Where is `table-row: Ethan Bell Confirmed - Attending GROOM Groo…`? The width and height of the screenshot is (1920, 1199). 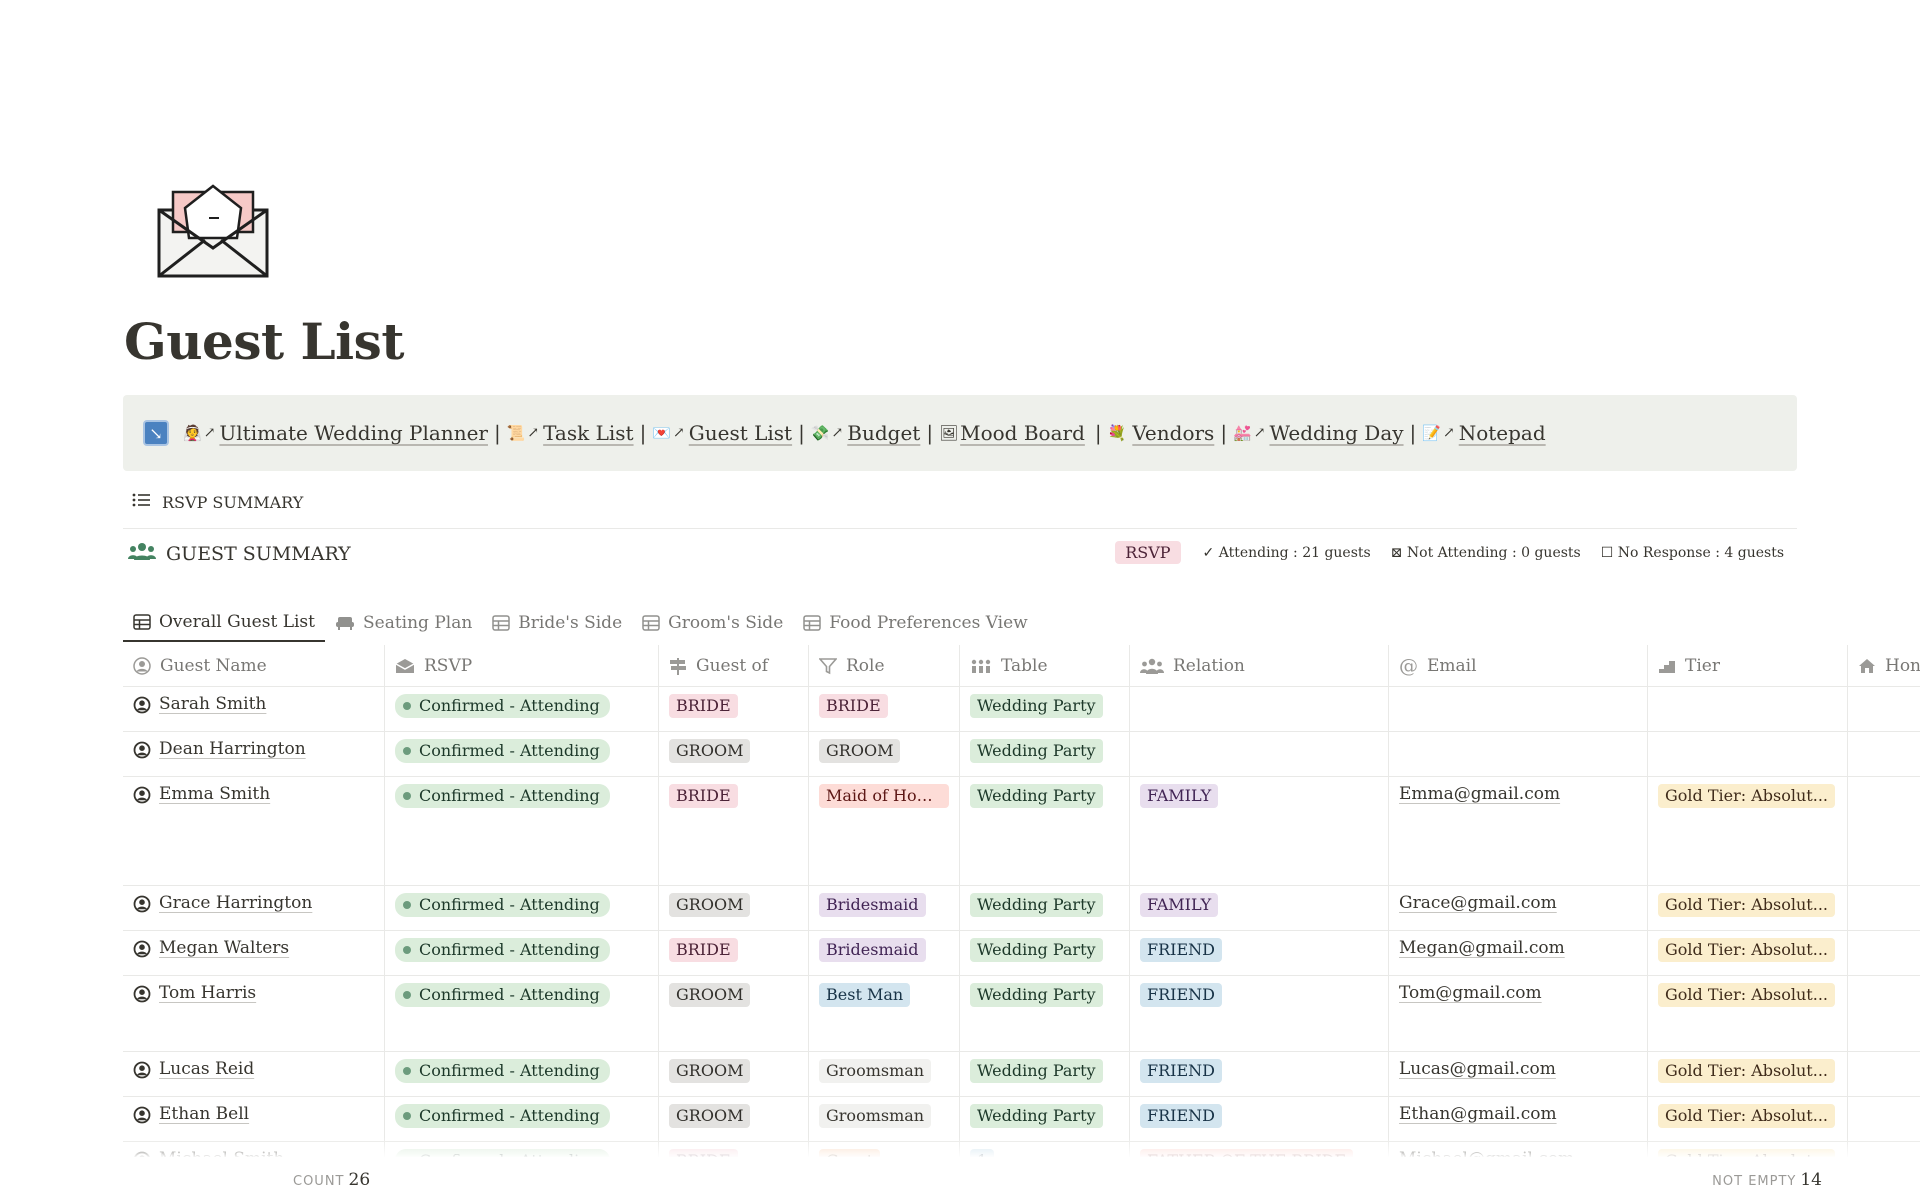 table-row: Ethan Bell Confirmed - Attending GROOM Groo… is located at coordinates (1021, 1119).